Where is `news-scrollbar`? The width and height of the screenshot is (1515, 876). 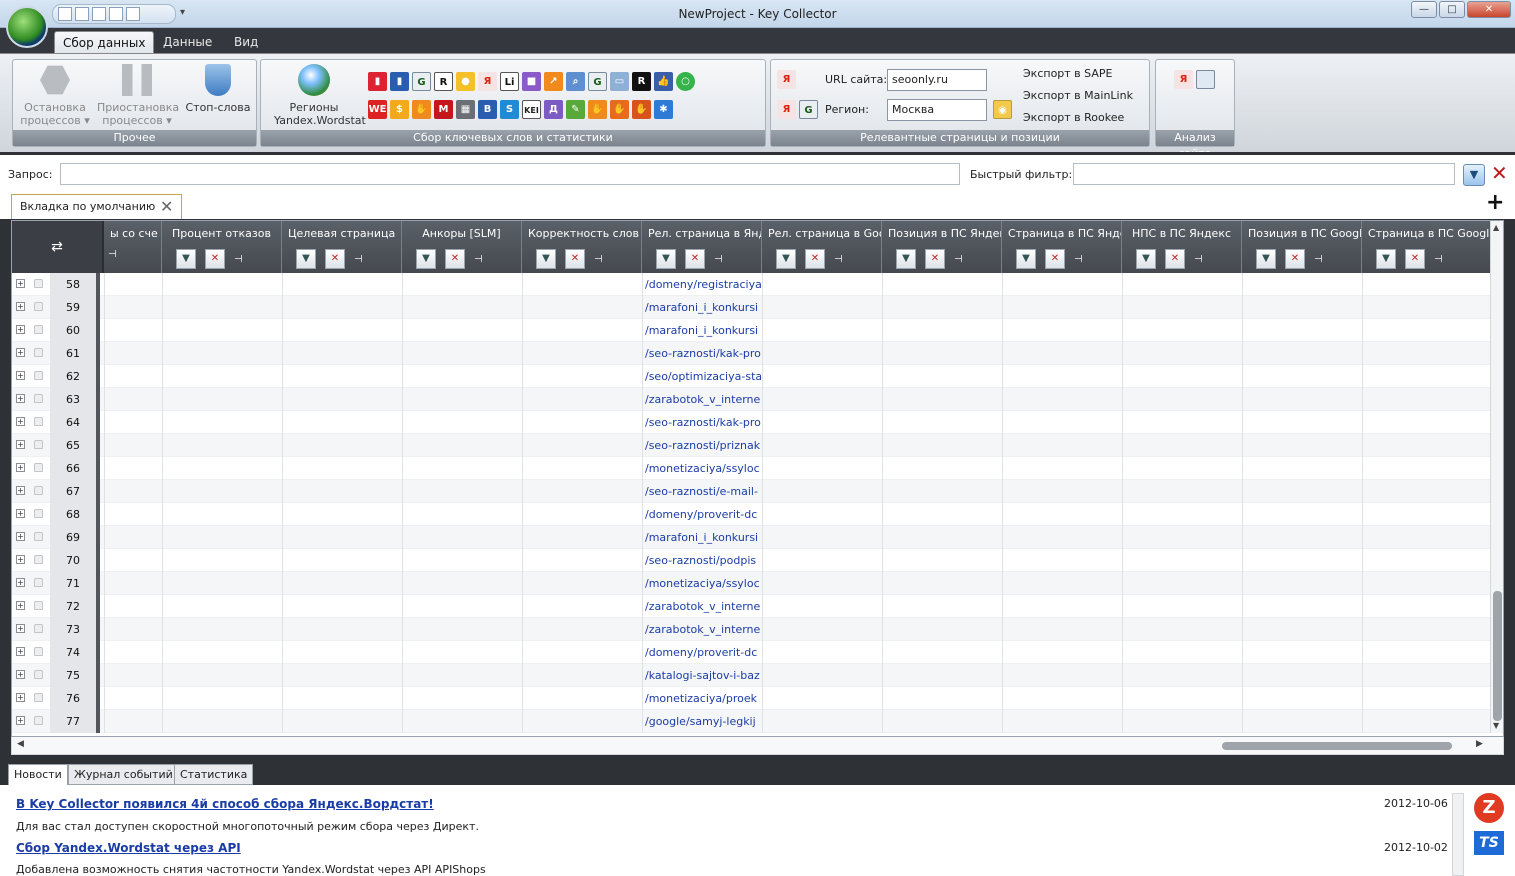 news-scrollbar is located at coordinates (1458, 834).